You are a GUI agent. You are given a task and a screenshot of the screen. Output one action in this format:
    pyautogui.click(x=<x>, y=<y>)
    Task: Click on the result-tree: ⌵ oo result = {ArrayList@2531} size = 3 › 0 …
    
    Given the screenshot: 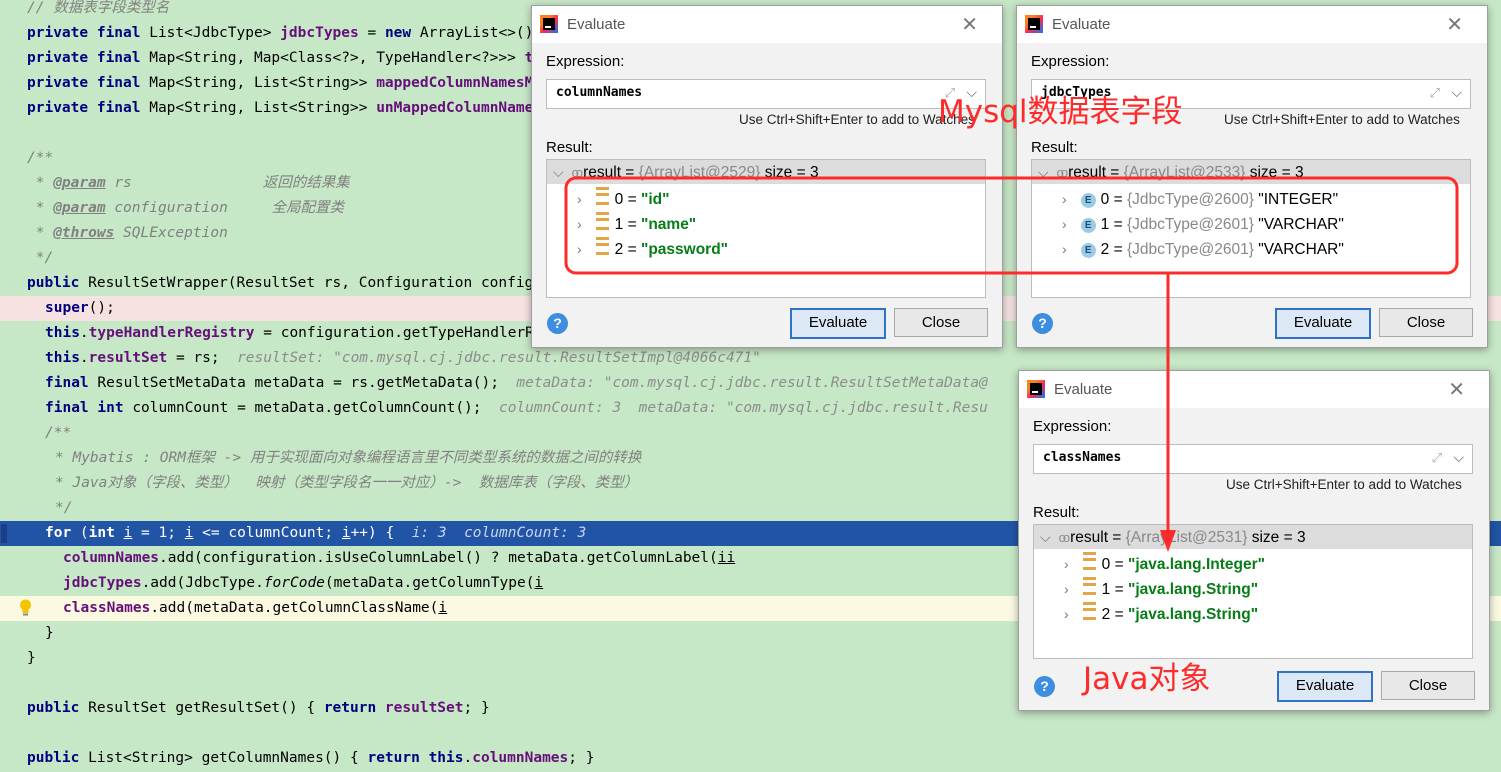 What is the action you would take?
    pyautogui.click(x=1253, y=591)
    